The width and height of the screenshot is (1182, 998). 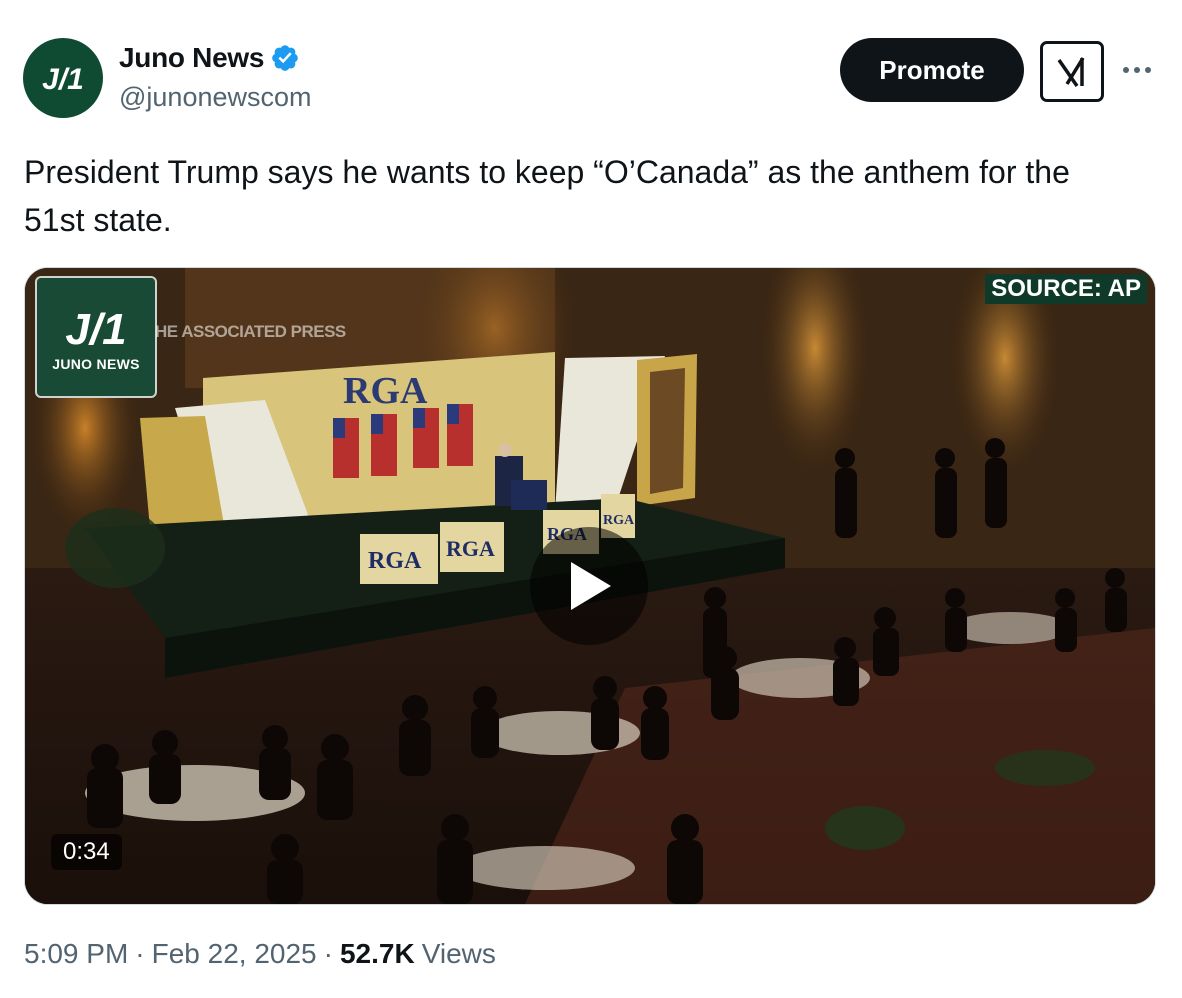 I want to click on avatar: J/1, so click(x=63, y=78).